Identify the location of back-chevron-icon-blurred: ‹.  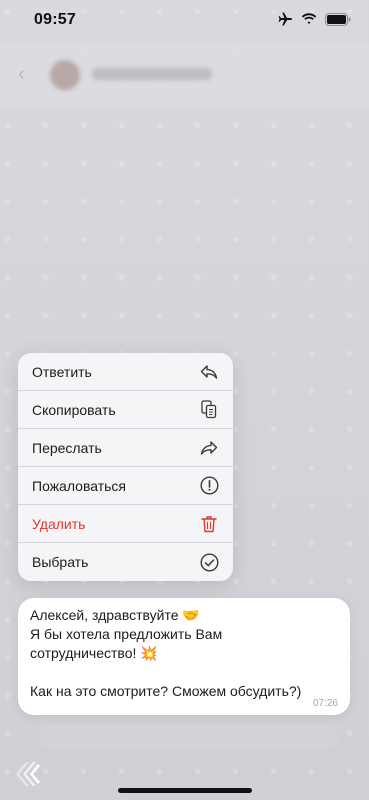
(21, 74).